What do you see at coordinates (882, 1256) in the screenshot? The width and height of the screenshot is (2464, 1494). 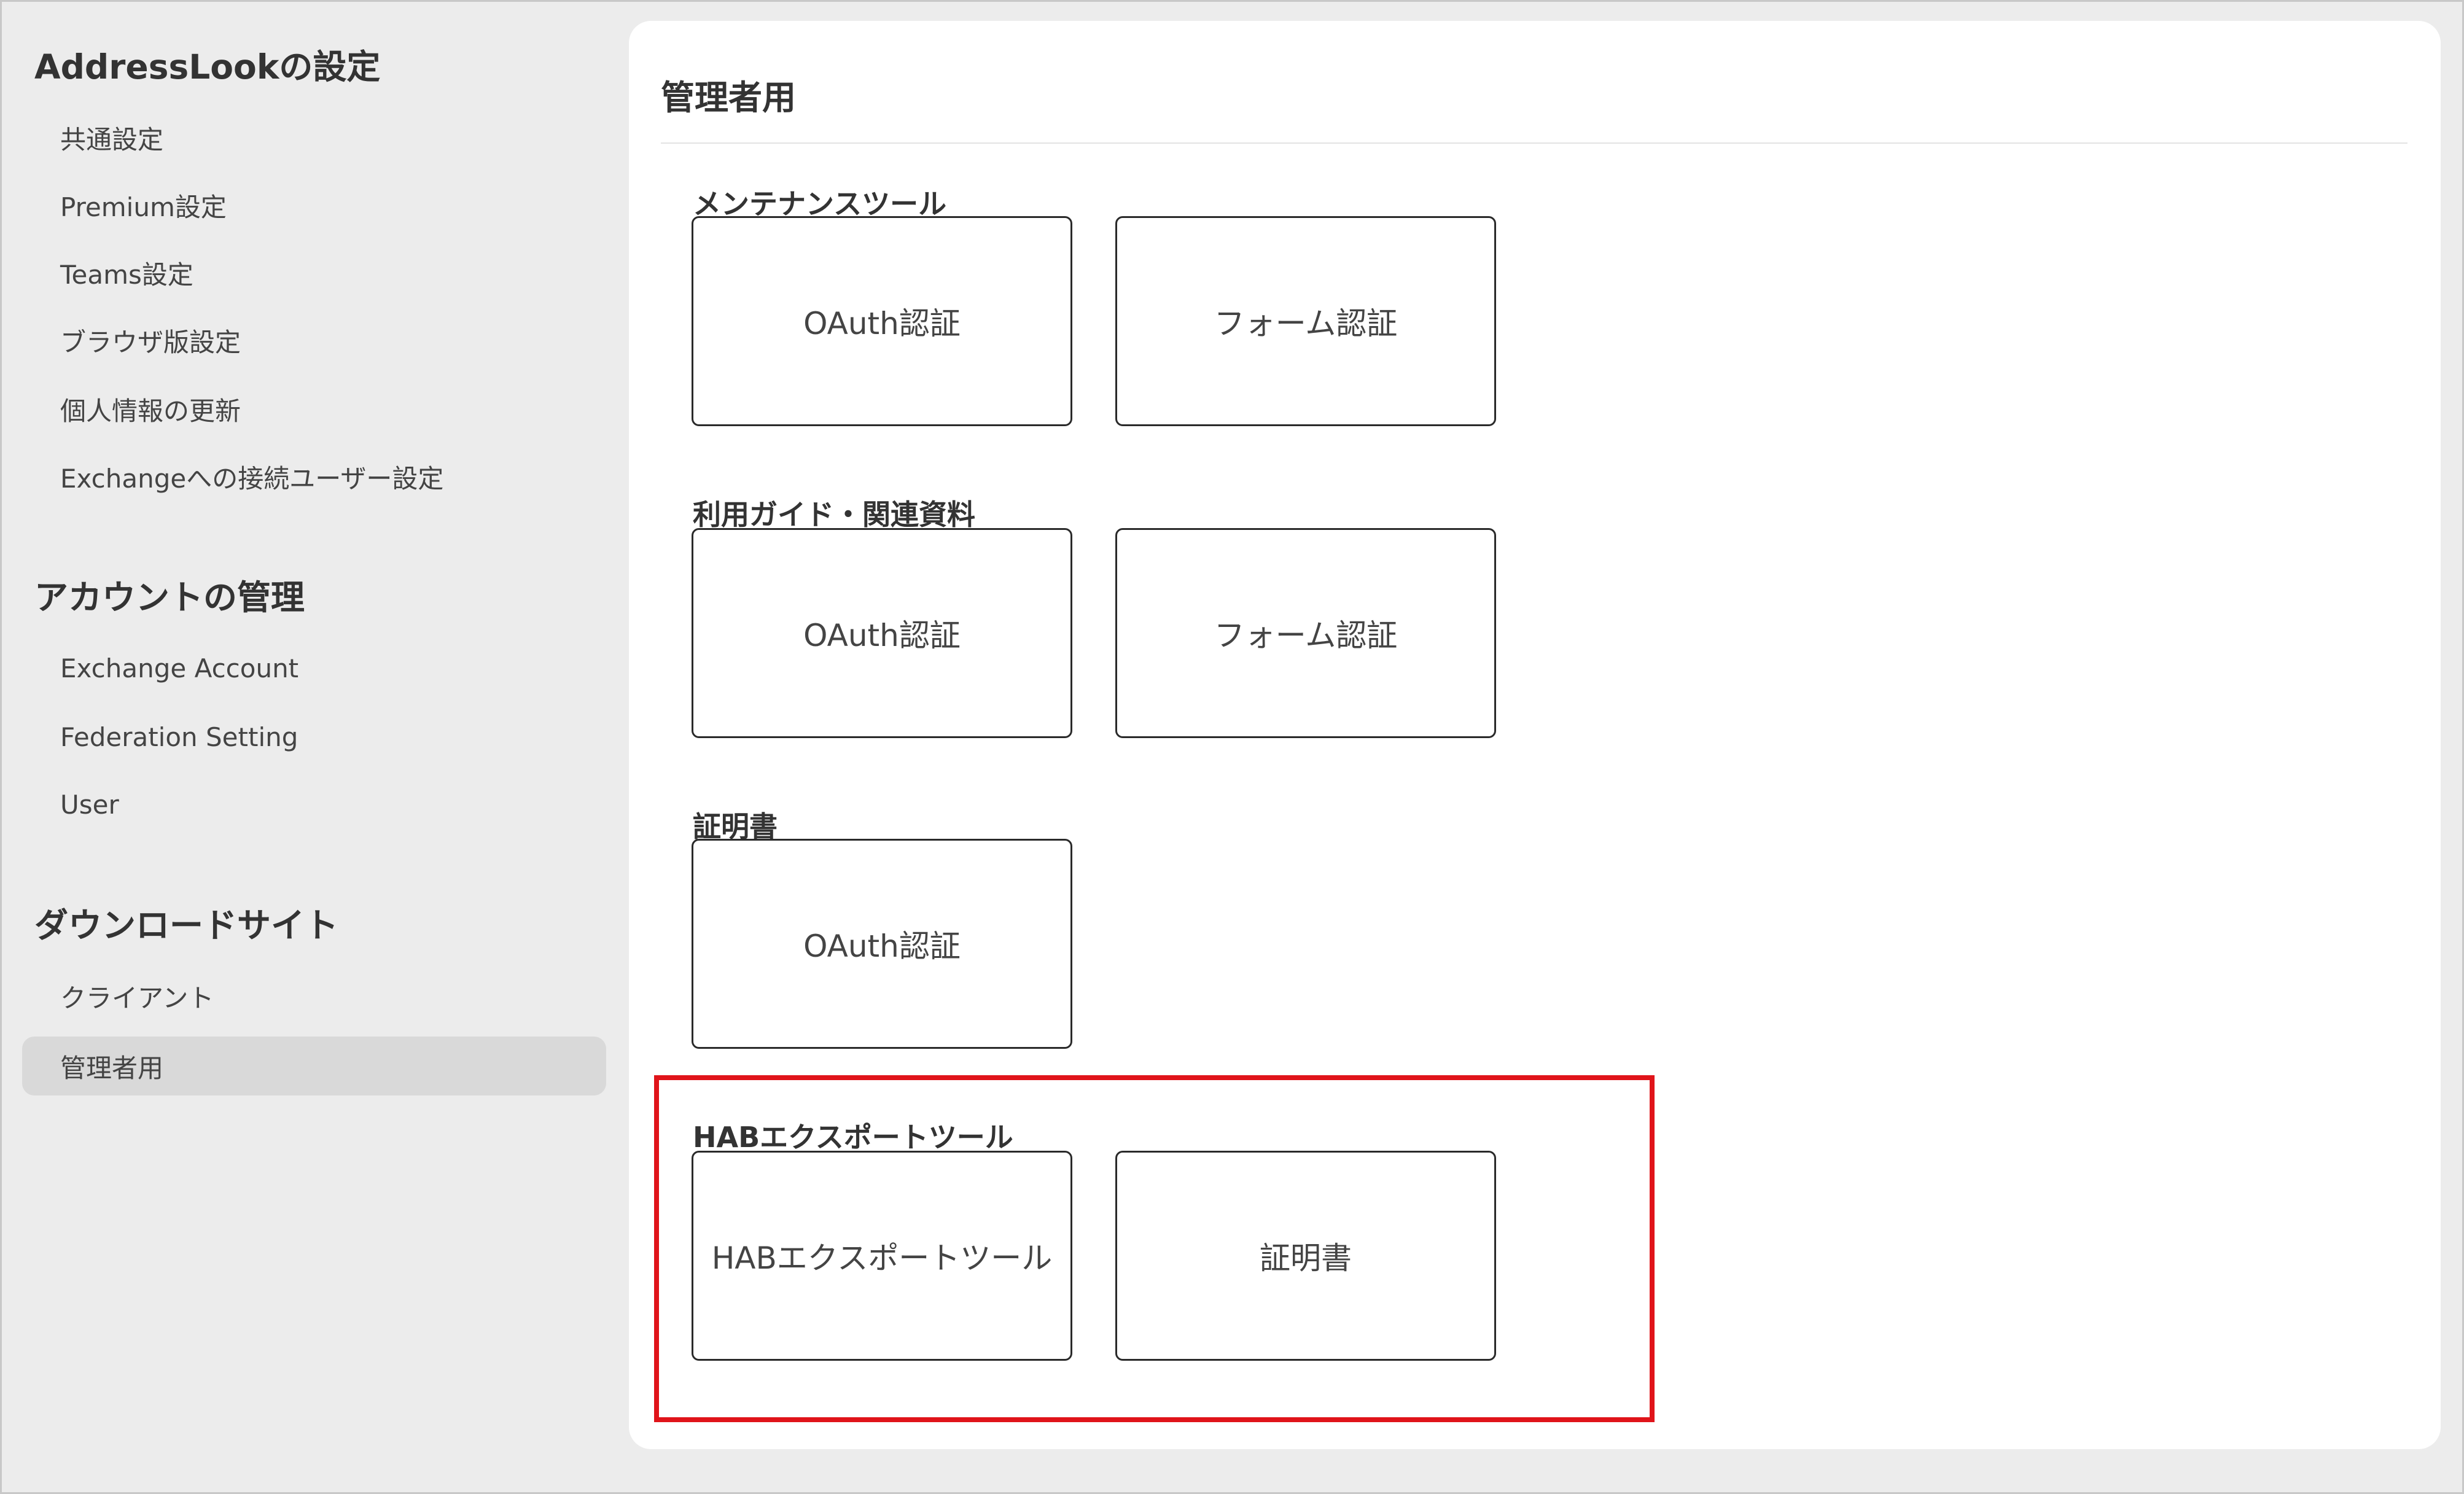 I see `tile-hab-export-tool: HABエクスポートツール` at bounding box center [882, 1256].